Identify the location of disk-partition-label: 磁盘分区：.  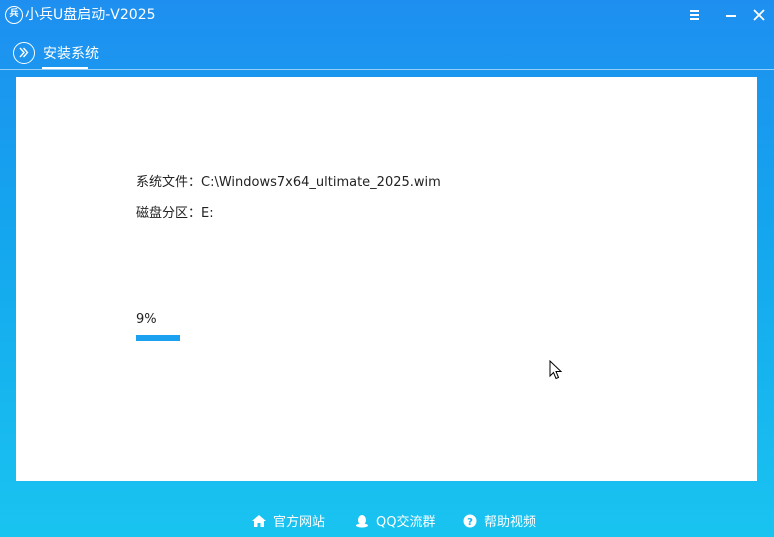
(169, 213).